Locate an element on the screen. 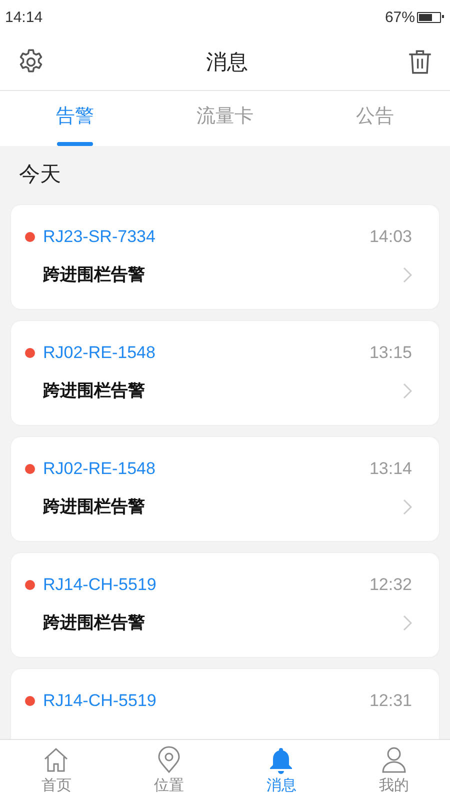 Image resolution: width=450 pixels, height=800 pixels. alert-time: 13:15 is located at coordinates (390, 353).